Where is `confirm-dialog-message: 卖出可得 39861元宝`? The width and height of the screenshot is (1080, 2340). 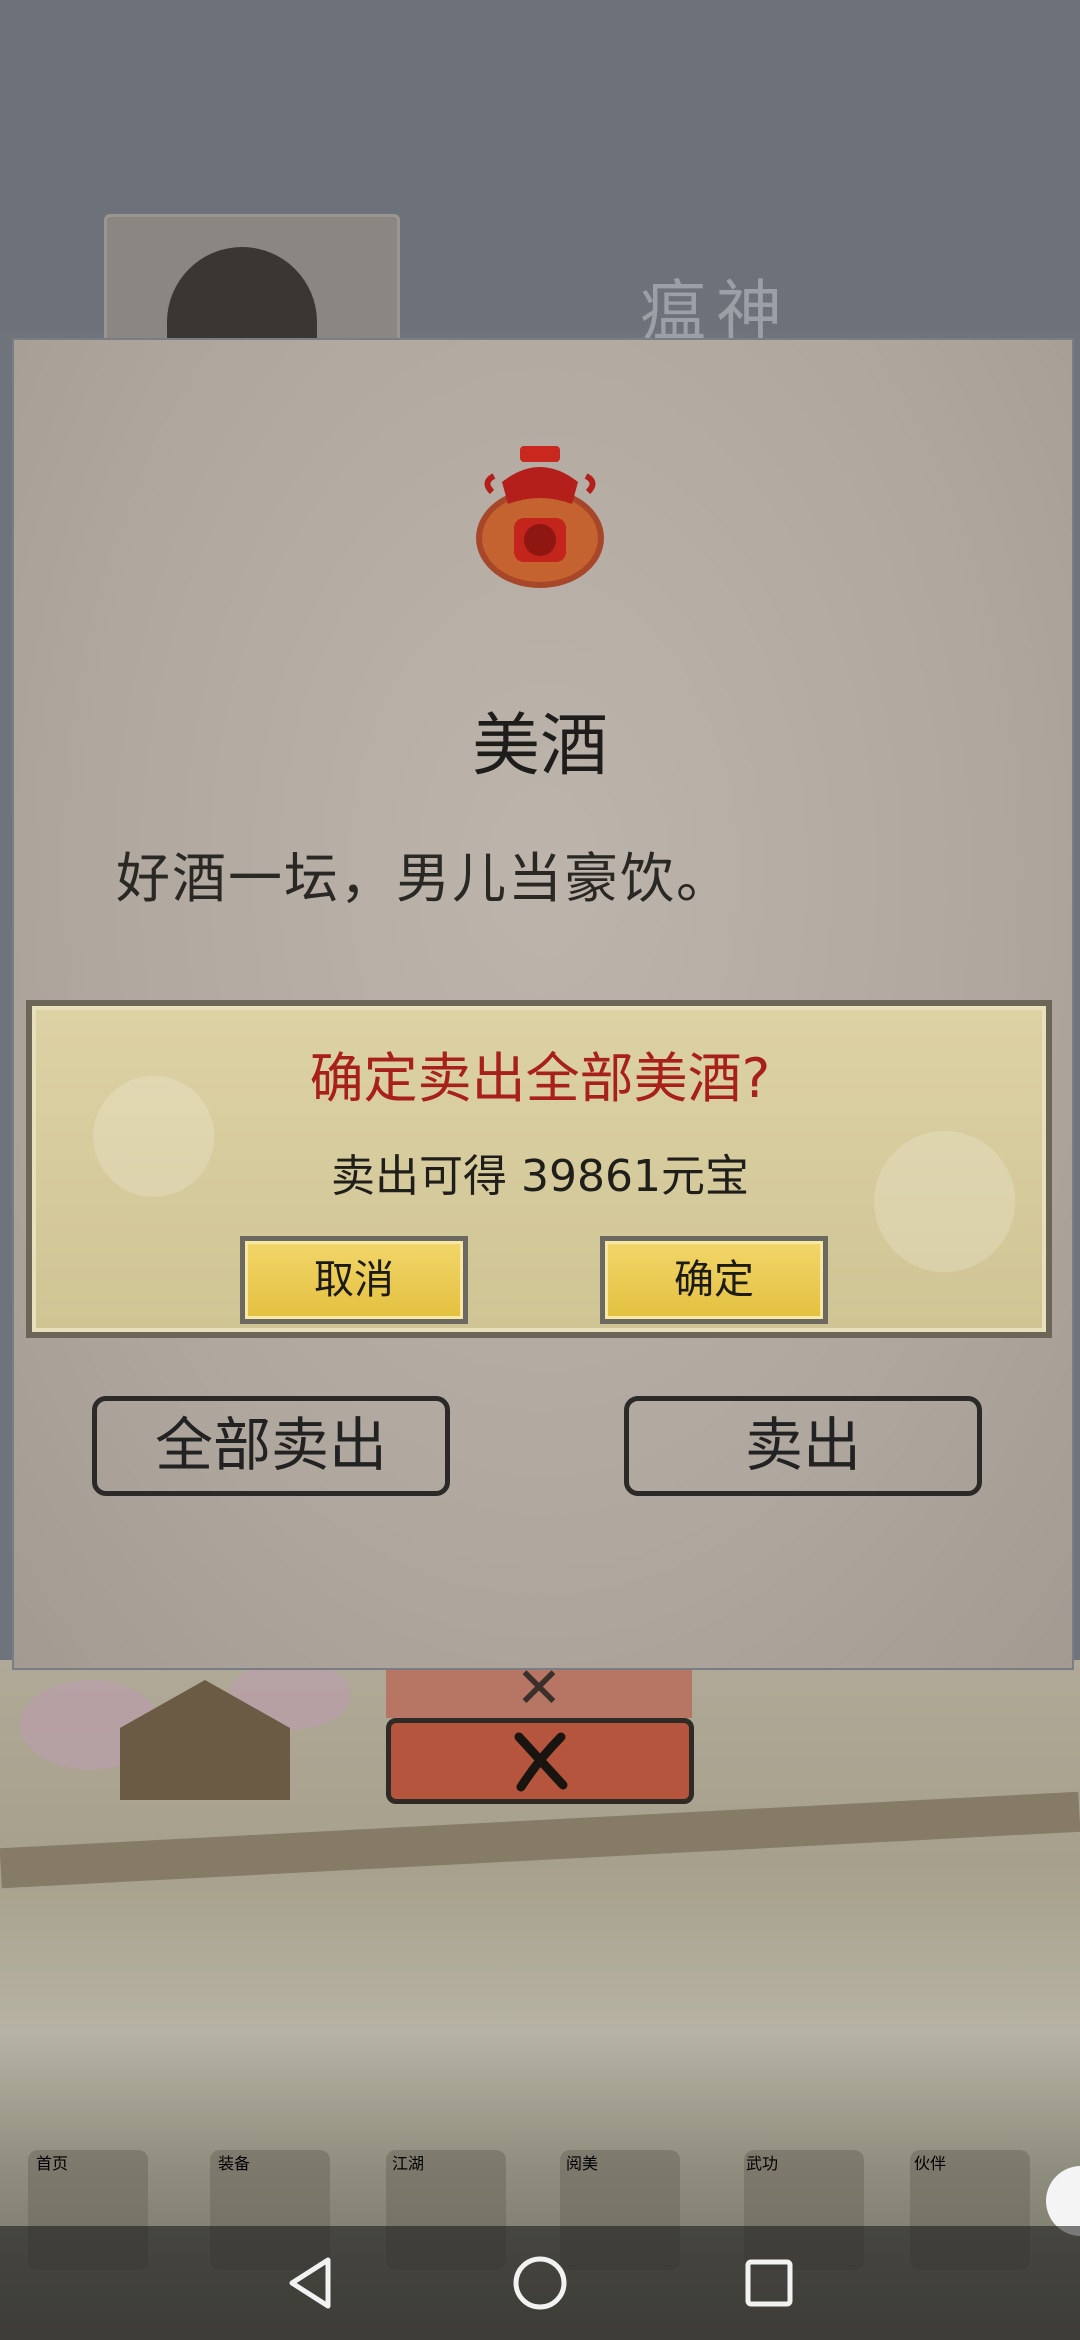 confirm-dialog-message: 卖出可得 39861元宝 is located at coordinates (540, 1176).